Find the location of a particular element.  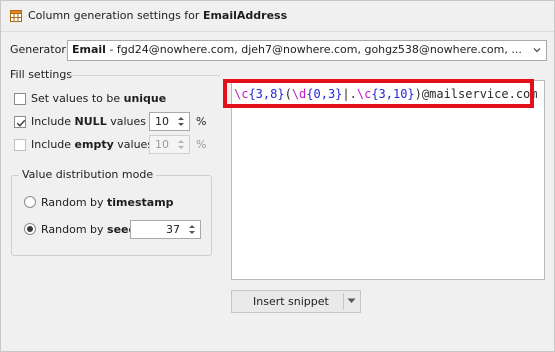

insert-snippet-dropdown is located at coordinates (352, 301).